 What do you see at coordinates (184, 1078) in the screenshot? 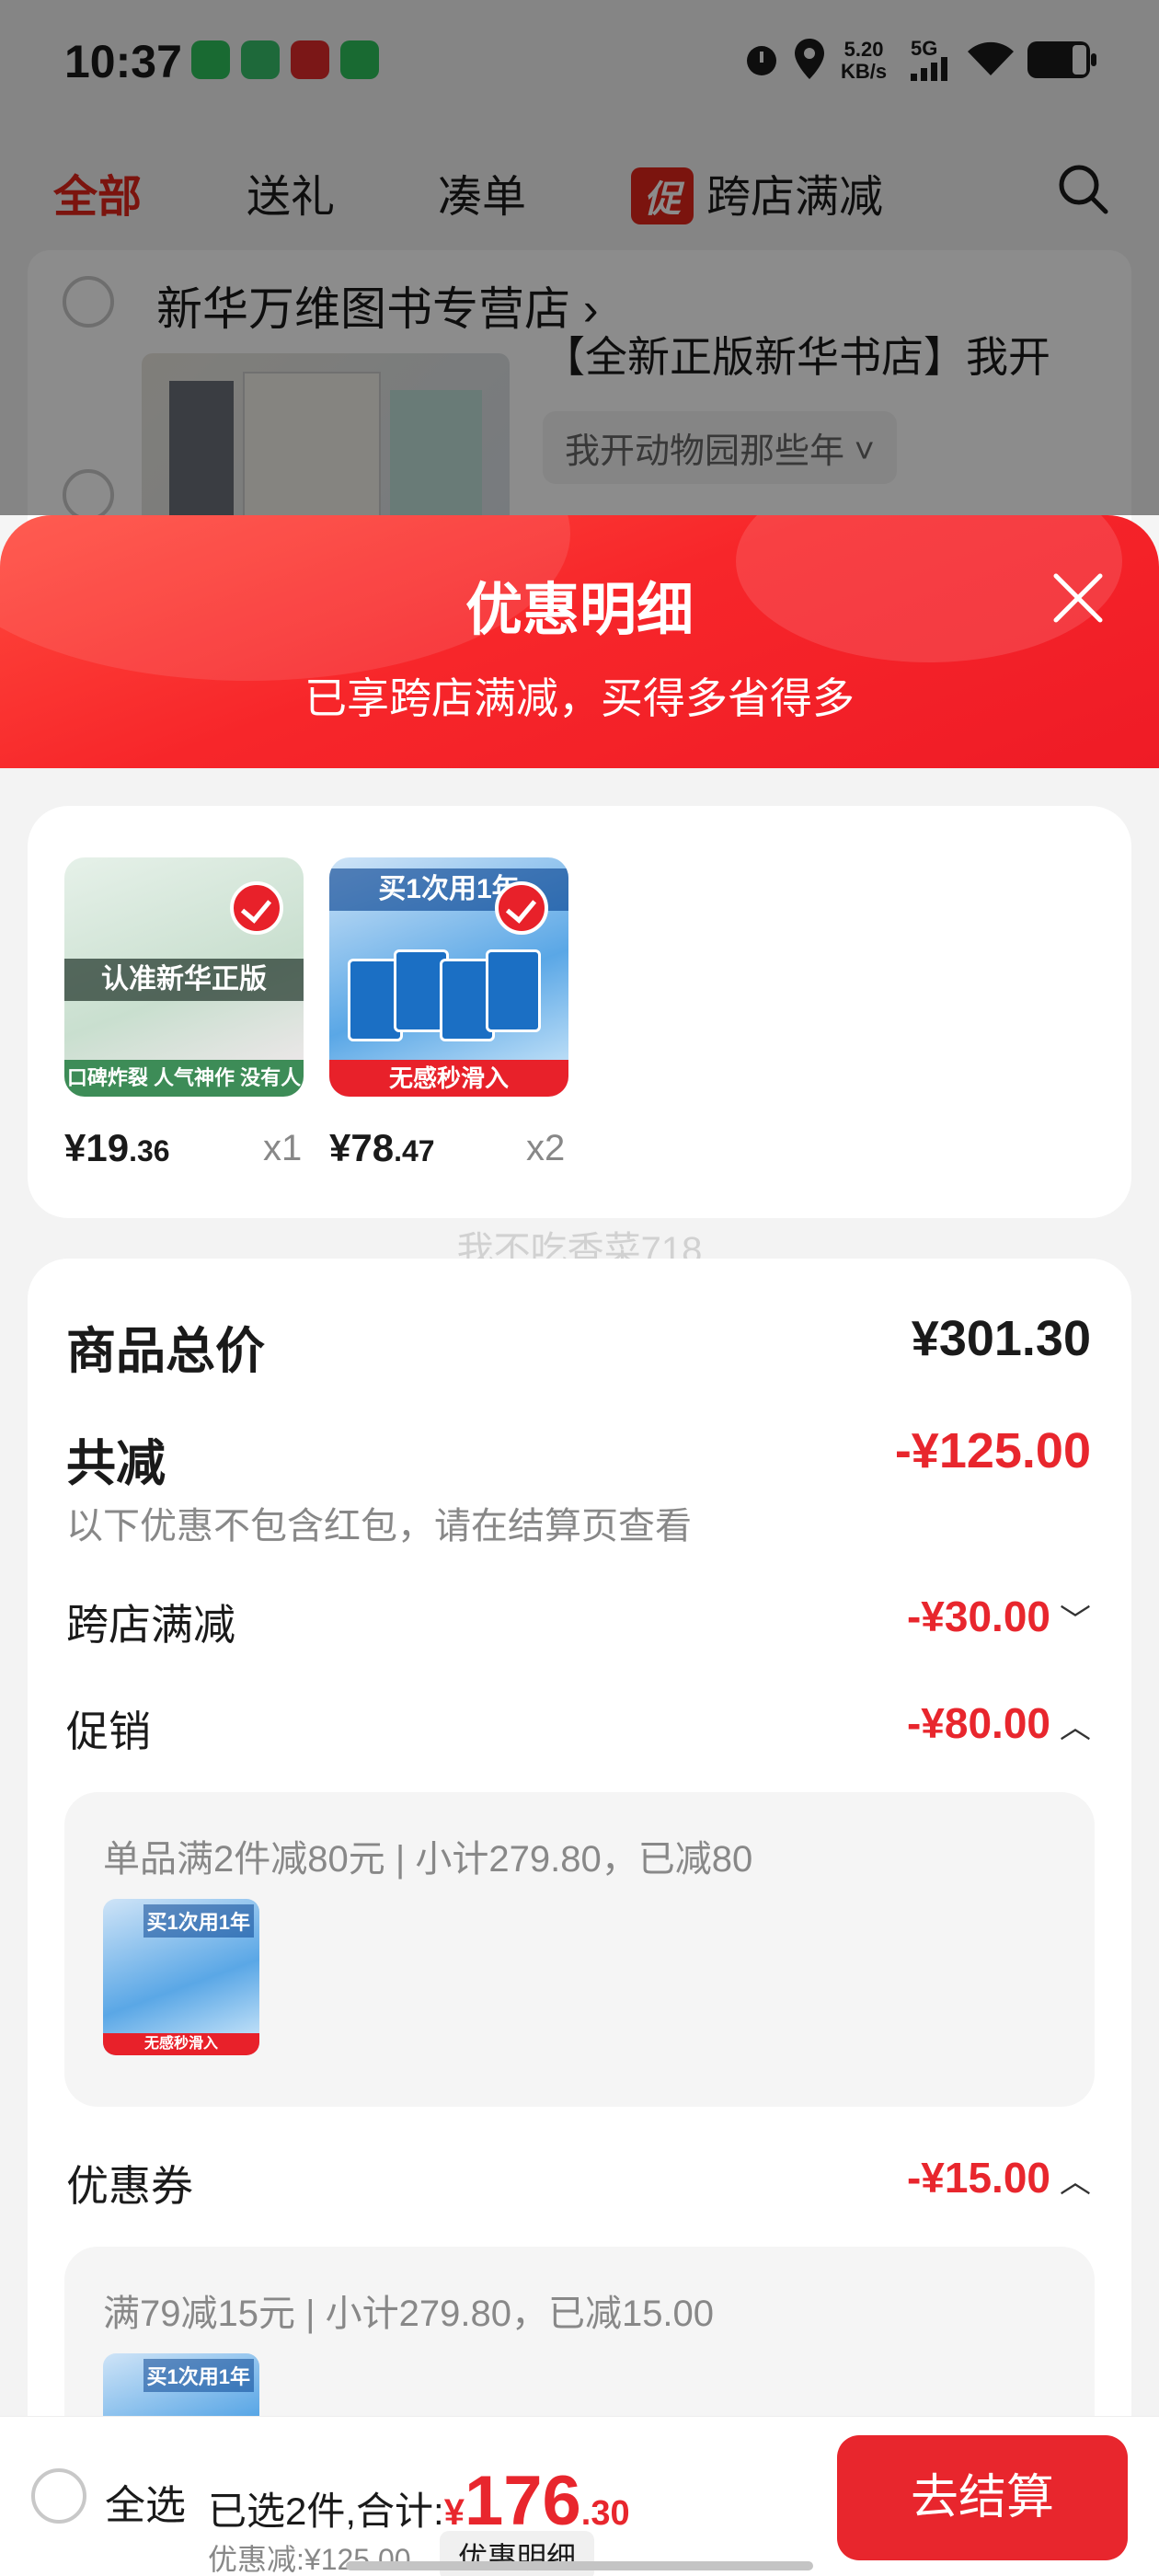
I see `product-banner: 口碑炸裂 人气神作 没有人能平静地合上这本书` at bounding box center [184, 1078].